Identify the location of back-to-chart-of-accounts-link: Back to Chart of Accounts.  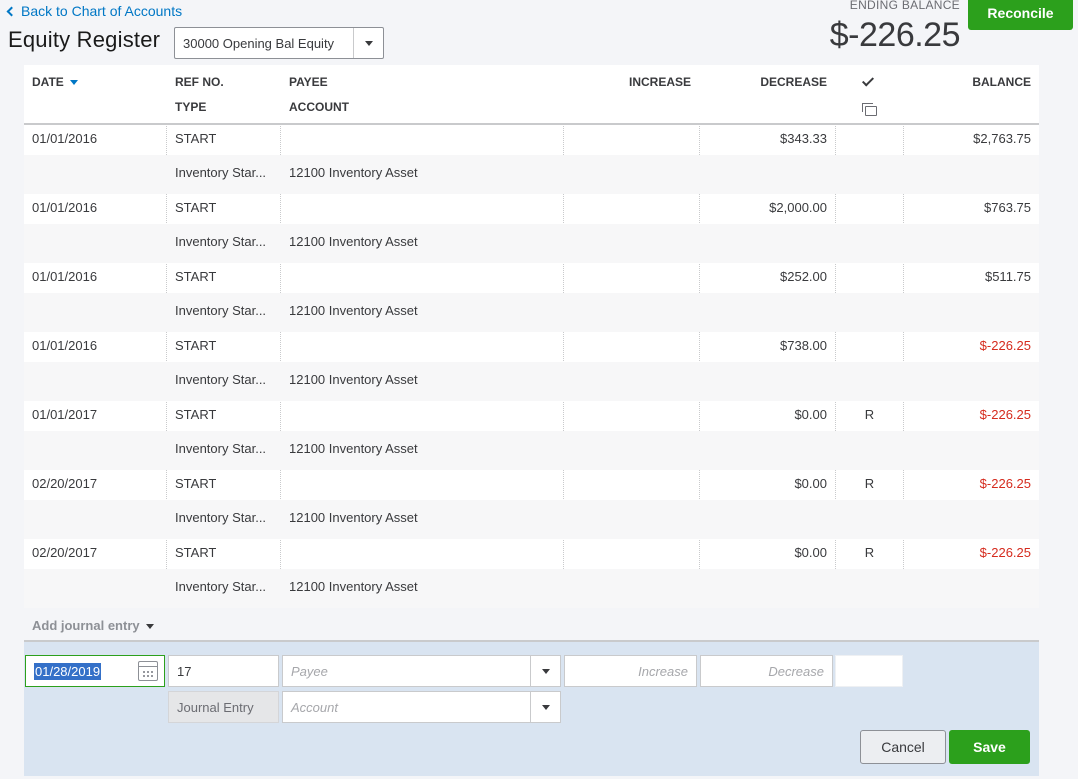
(94, 11).